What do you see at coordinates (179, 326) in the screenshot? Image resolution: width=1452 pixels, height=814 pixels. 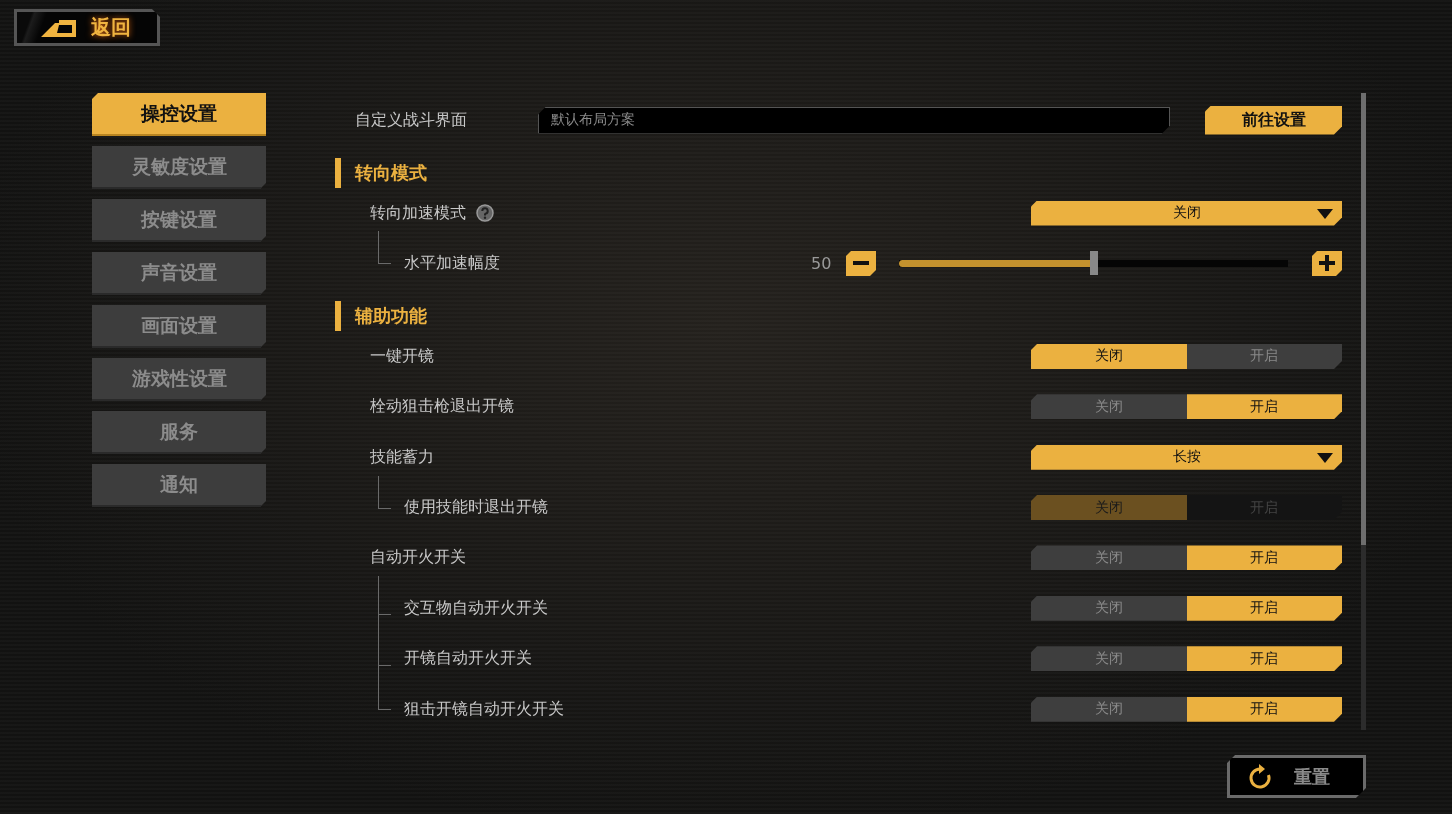 I see `sidebar-tab: 画面设置` at bounding box center [179, 326].